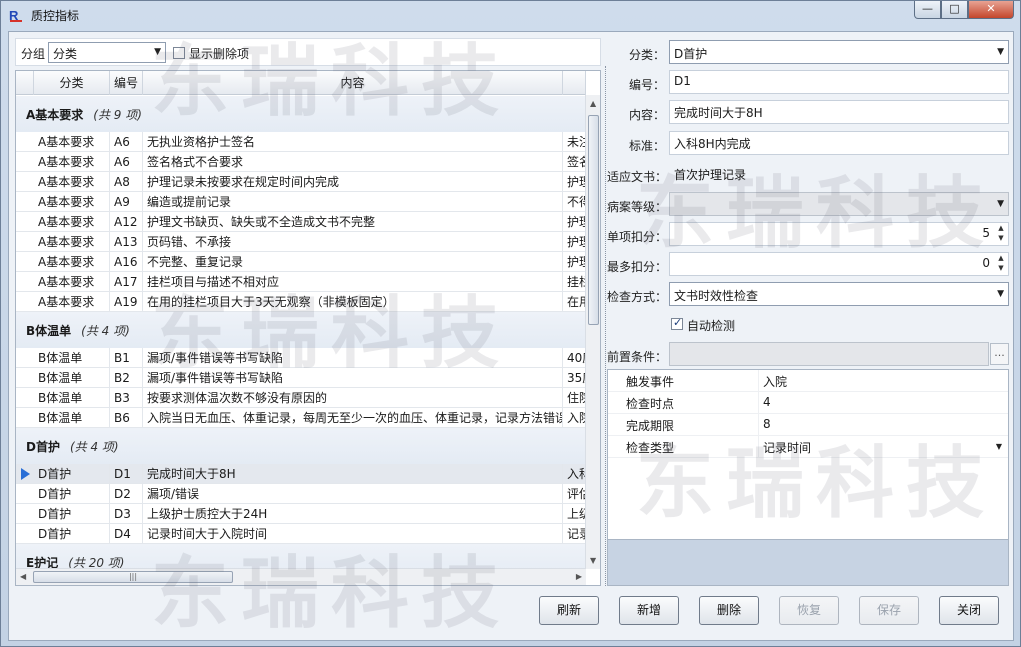 Image resolution: width=1021 pixels, height=647 pixels. What do you see at coordinates (574, 398) in the screenshot?
I see `cell-standard: 住院` at bounding box center [574, 398].